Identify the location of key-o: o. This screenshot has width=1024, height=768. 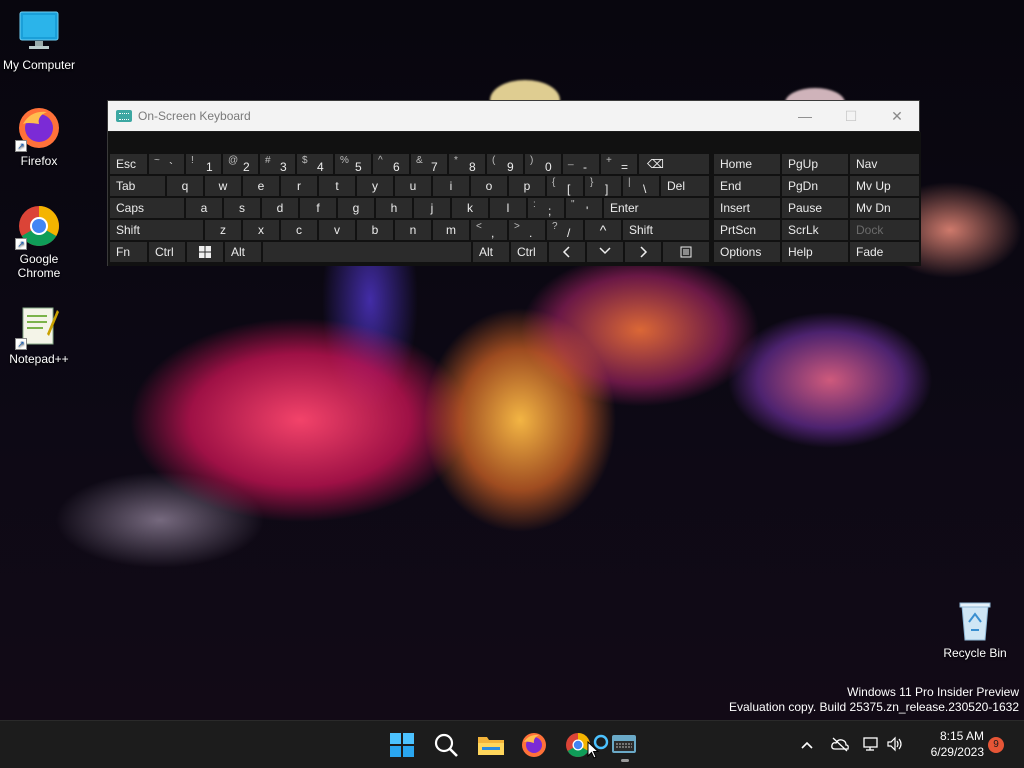
(489, 186).